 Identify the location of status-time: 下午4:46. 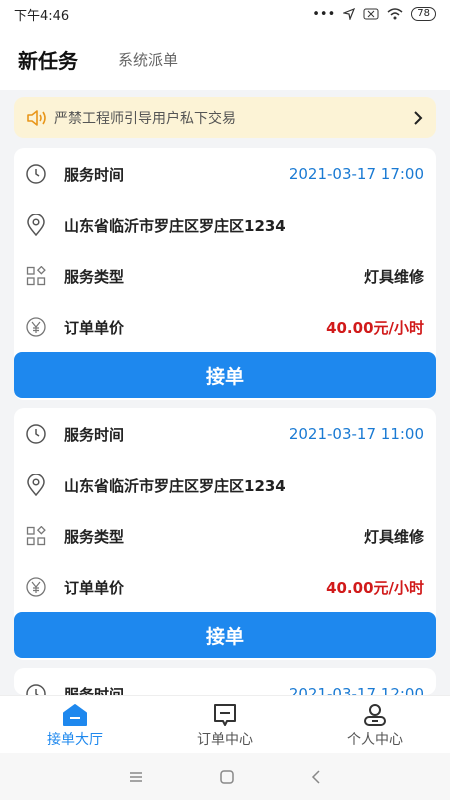
(42, 16).